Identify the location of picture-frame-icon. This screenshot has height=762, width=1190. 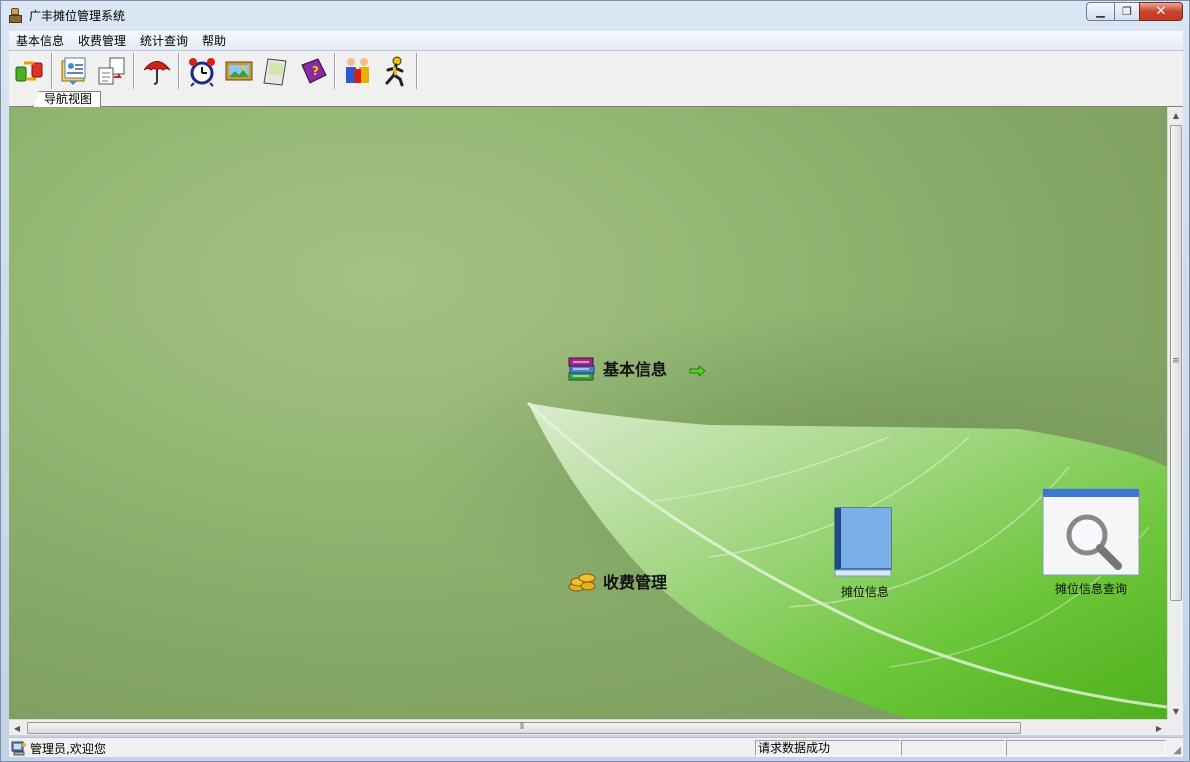
(238, 71).